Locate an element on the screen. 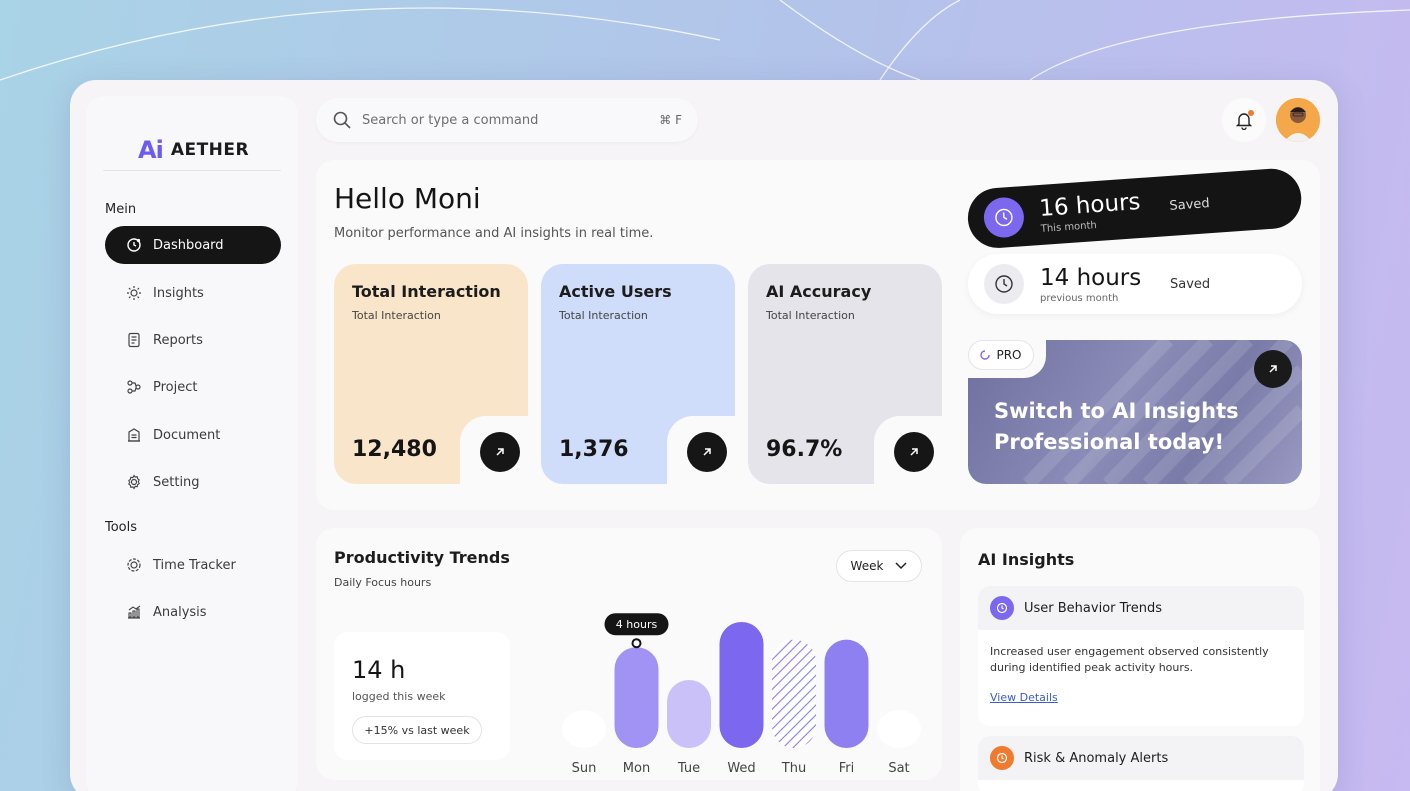  stat-value: 12,480 is located at coordinates (394, 449).